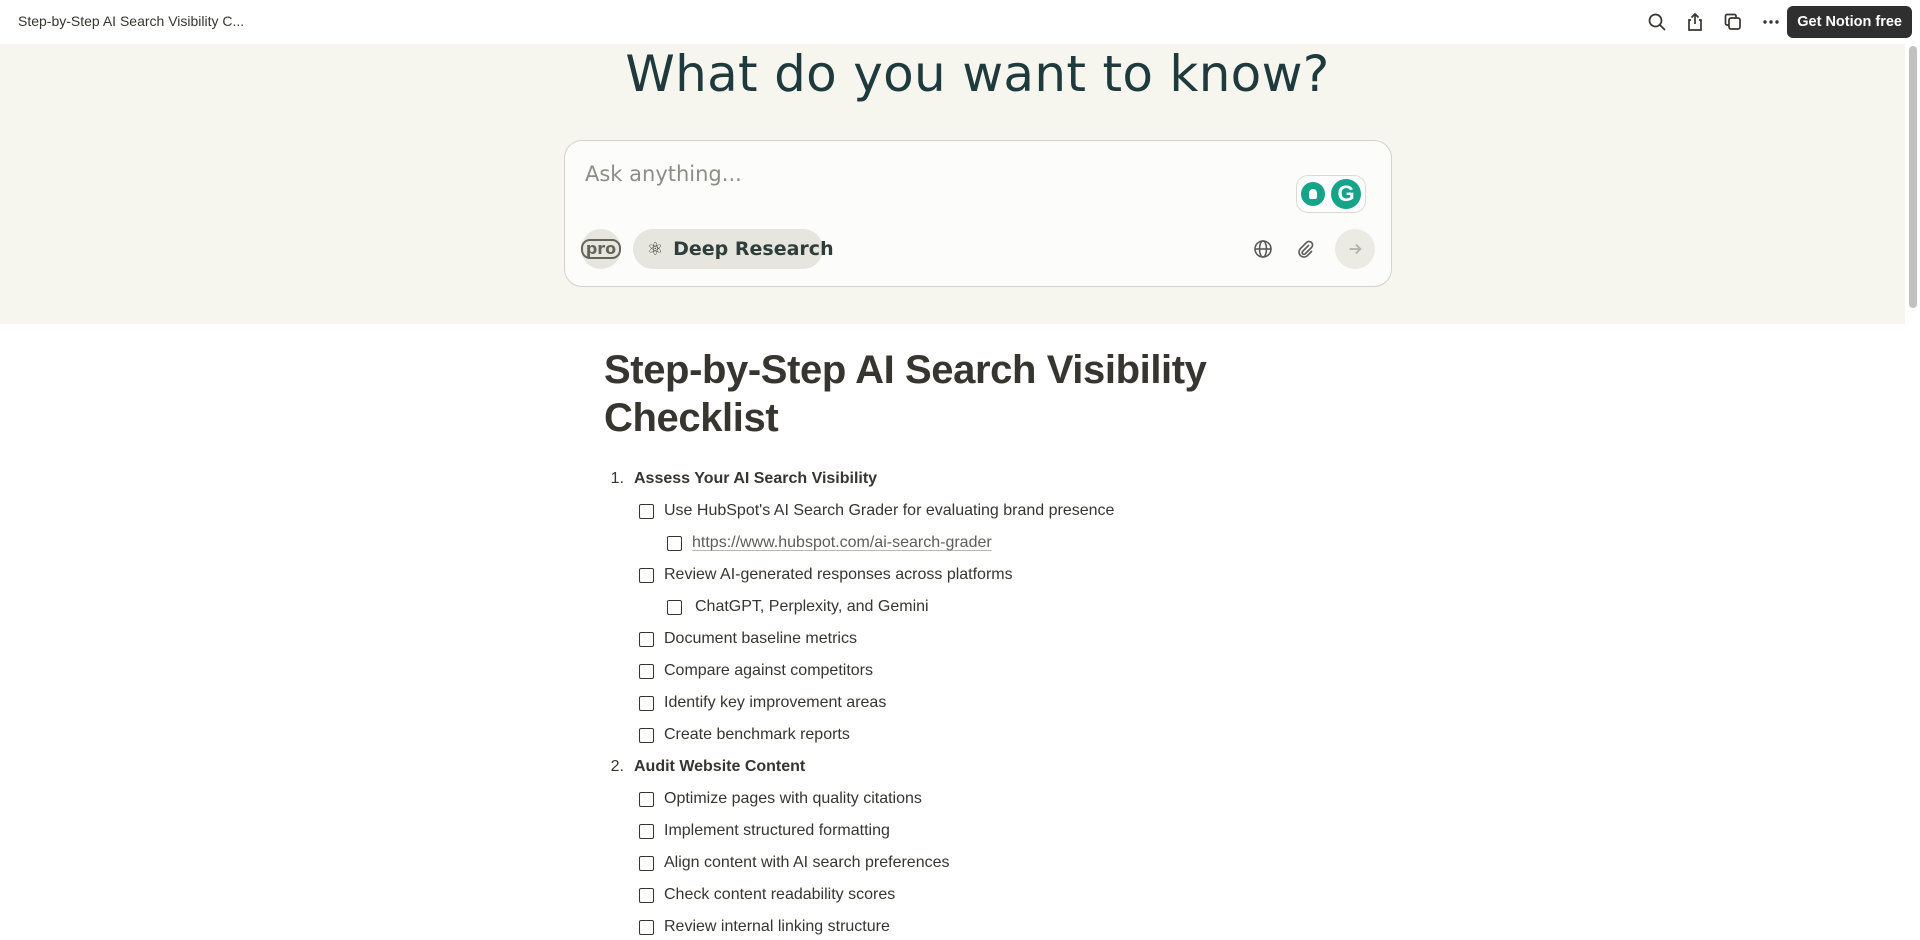 This screenshot has height=940, width=1920. I want to click on grammarly-bulb-icon, so click(1313, 194).